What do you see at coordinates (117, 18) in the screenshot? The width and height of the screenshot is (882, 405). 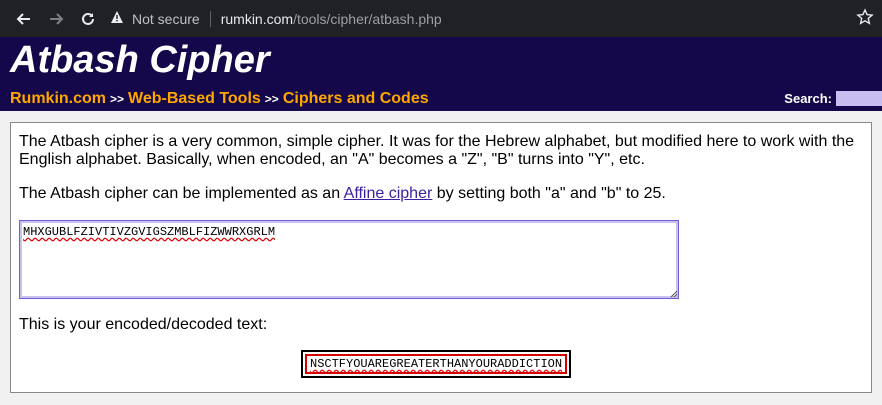 I see `warning-icon` at bounding box center [117, 18].